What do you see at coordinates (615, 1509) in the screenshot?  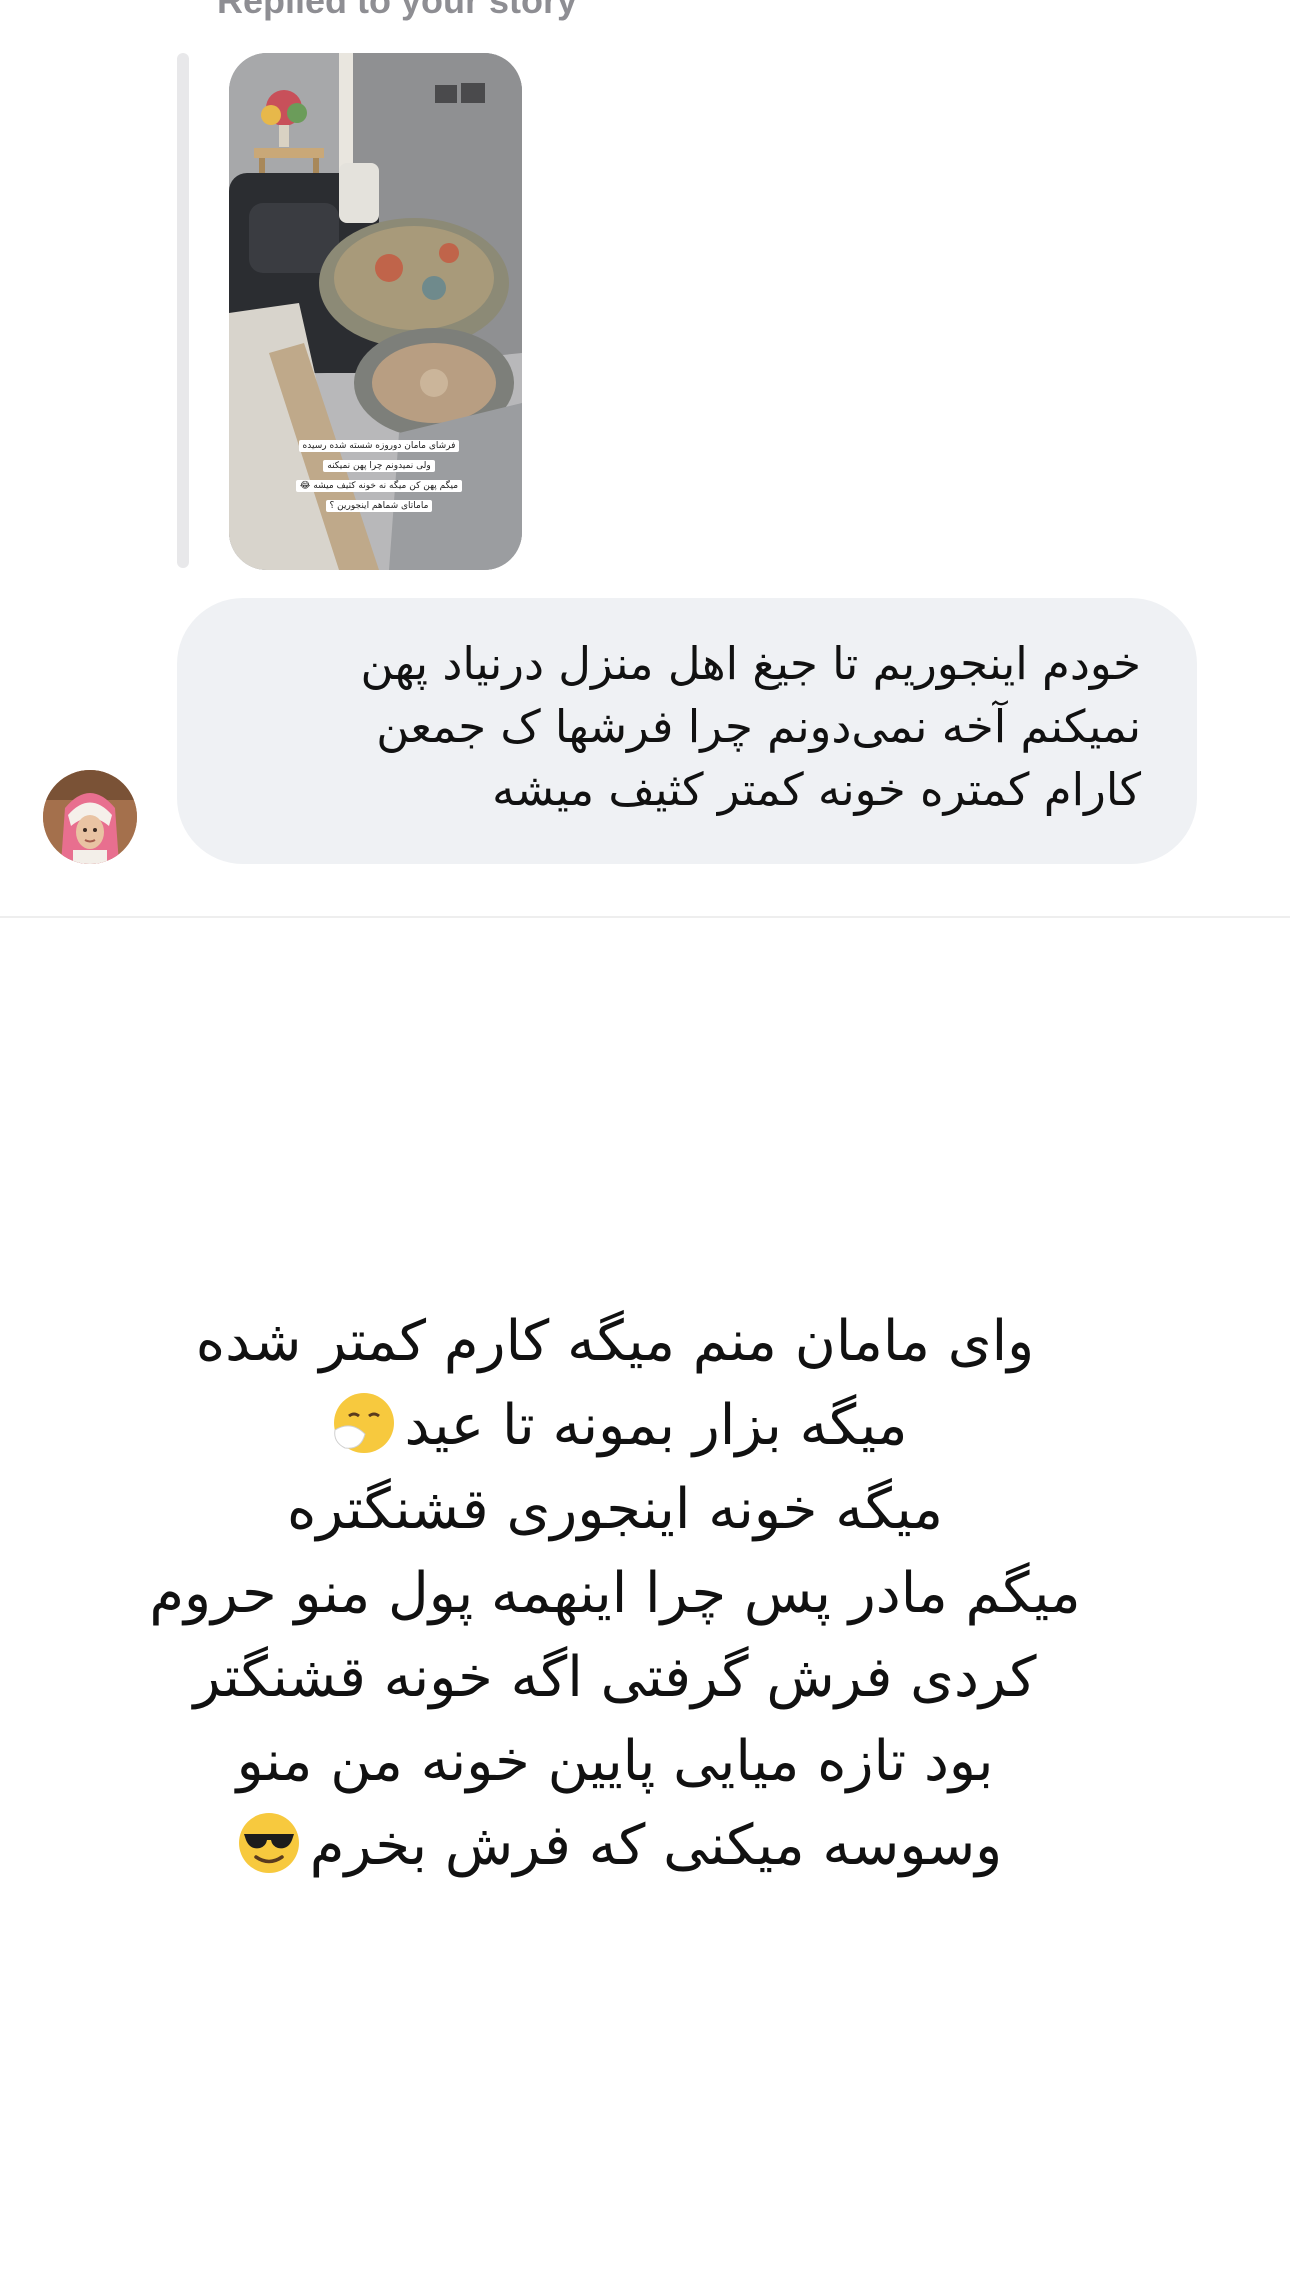 I see `post-line: میگه خونه اینجوری قشنگتره` at bounding box center [615, 1509].